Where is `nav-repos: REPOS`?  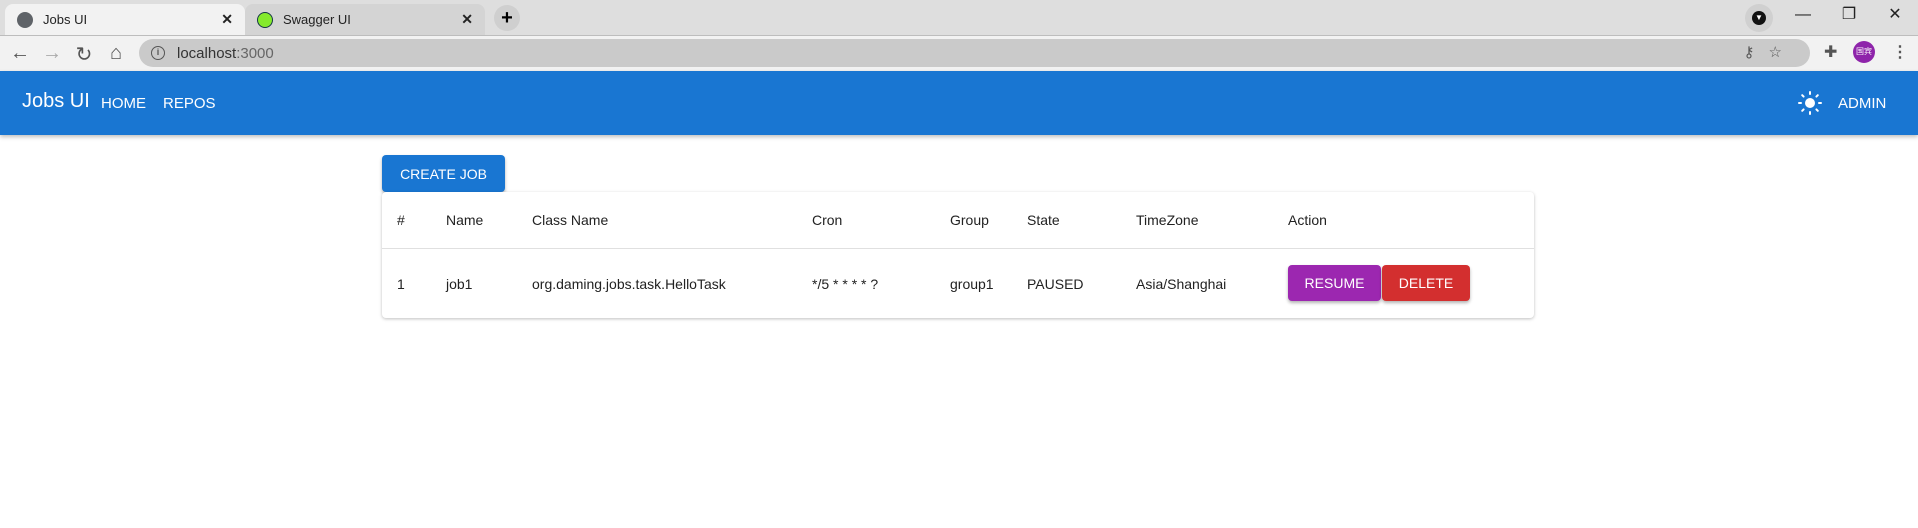 nav-repos: REPOS is located at coordinates (189, 103).